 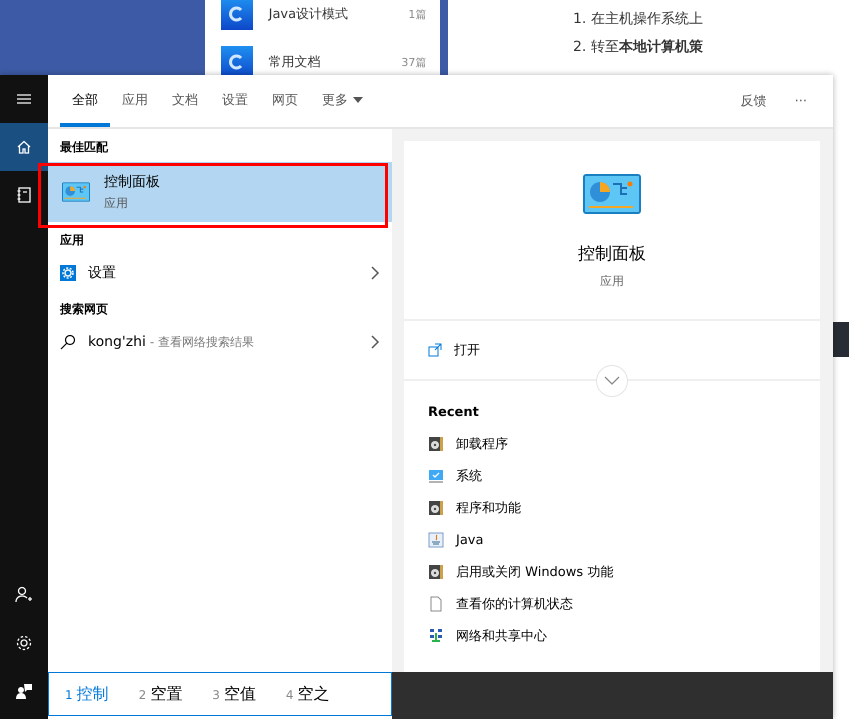 I want to click on recent-item: 程序和功能, so click(x=612, y=508).